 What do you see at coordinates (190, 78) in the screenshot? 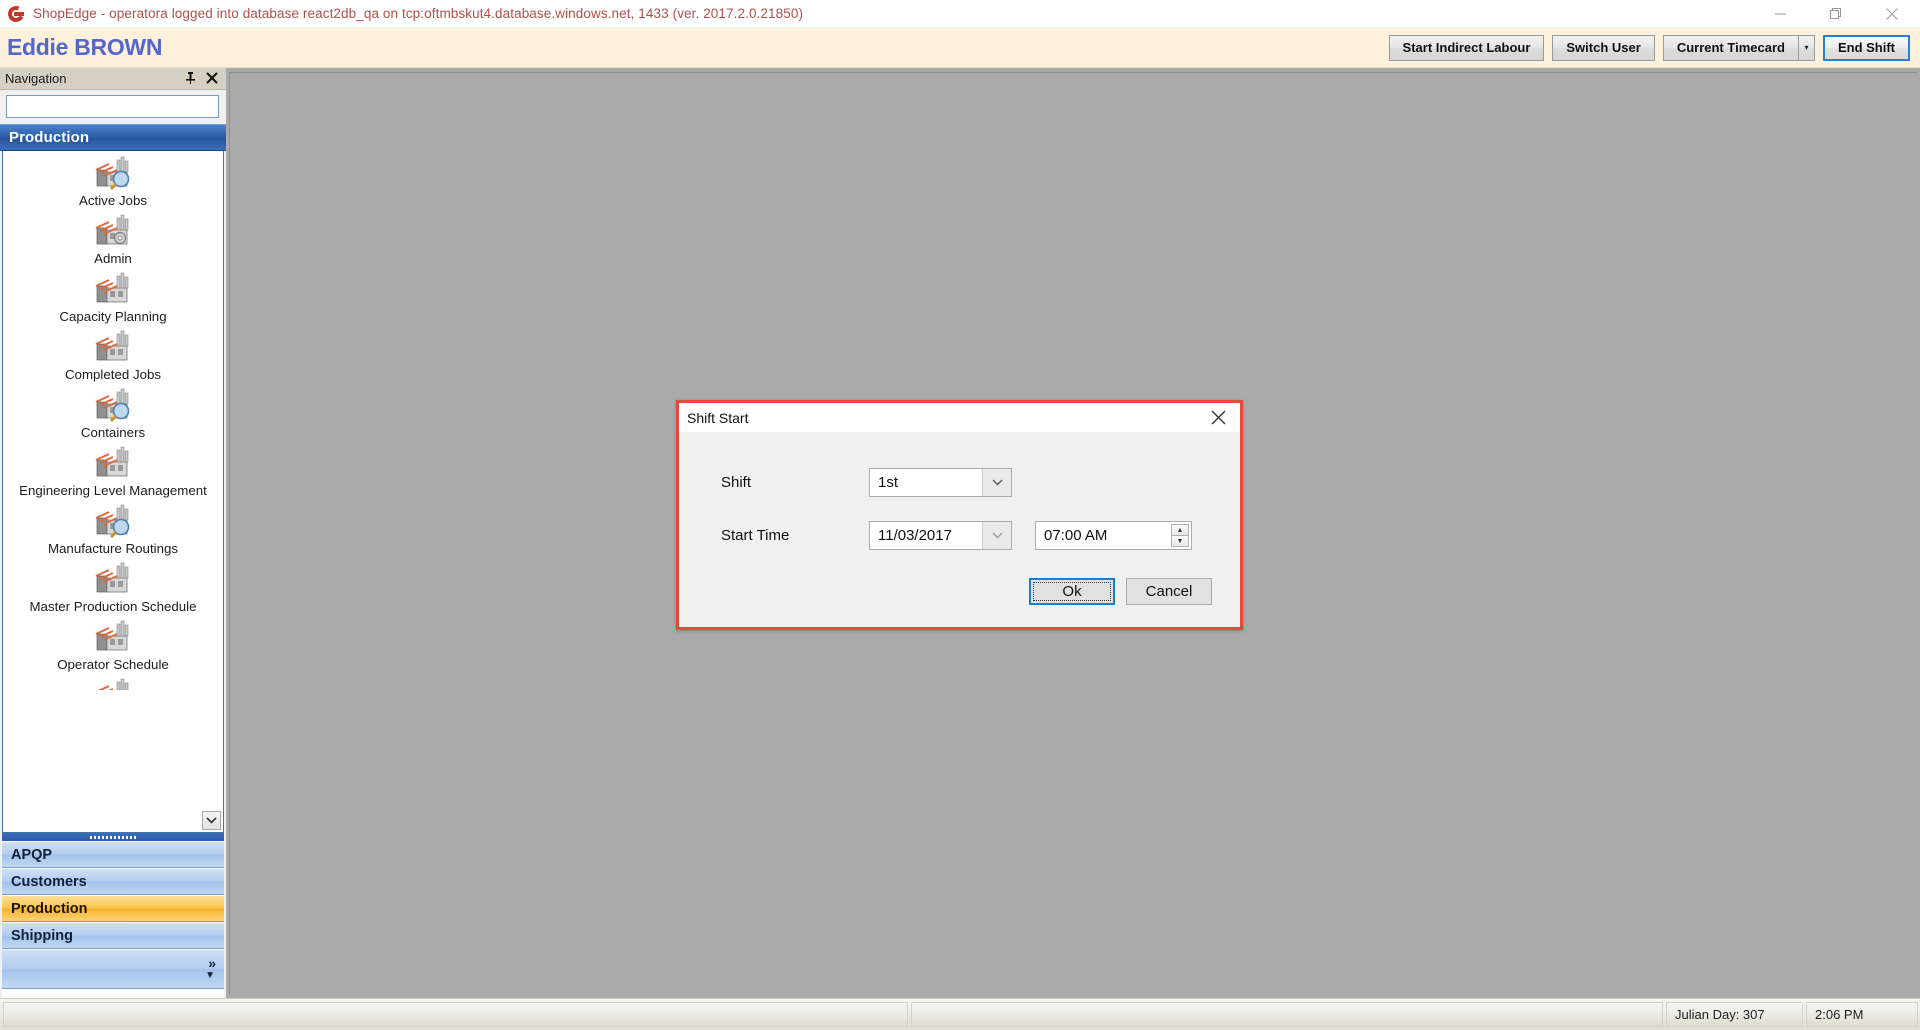
I see `pin-icon` at bounding box center [190, 78].